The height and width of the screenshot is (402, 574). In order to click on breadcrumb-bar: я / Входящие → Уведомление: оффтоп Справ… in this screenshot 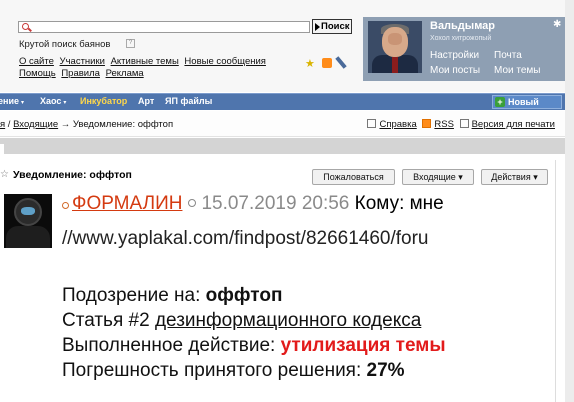, I will do `click(287, 124)`.